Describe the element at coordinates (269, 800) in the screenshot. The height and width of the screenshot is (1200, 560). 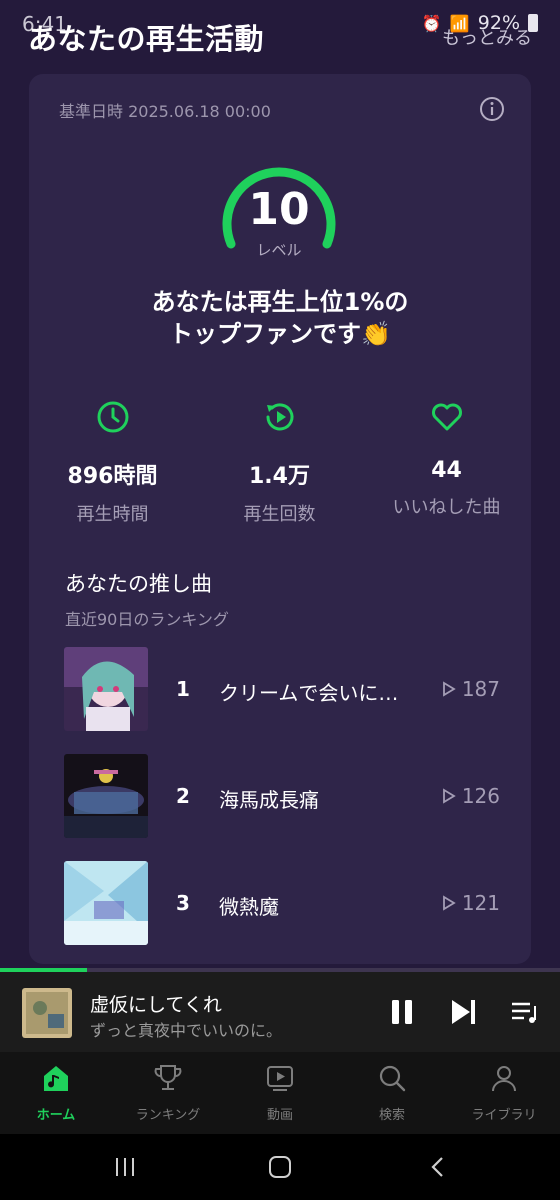
I see `track-title: 海馬成長痛` at that location.